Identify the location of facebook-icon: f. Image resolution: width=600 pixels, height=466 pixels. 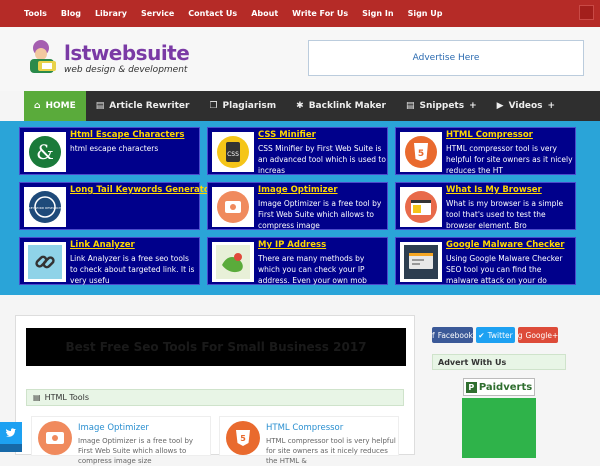
(433, 335).